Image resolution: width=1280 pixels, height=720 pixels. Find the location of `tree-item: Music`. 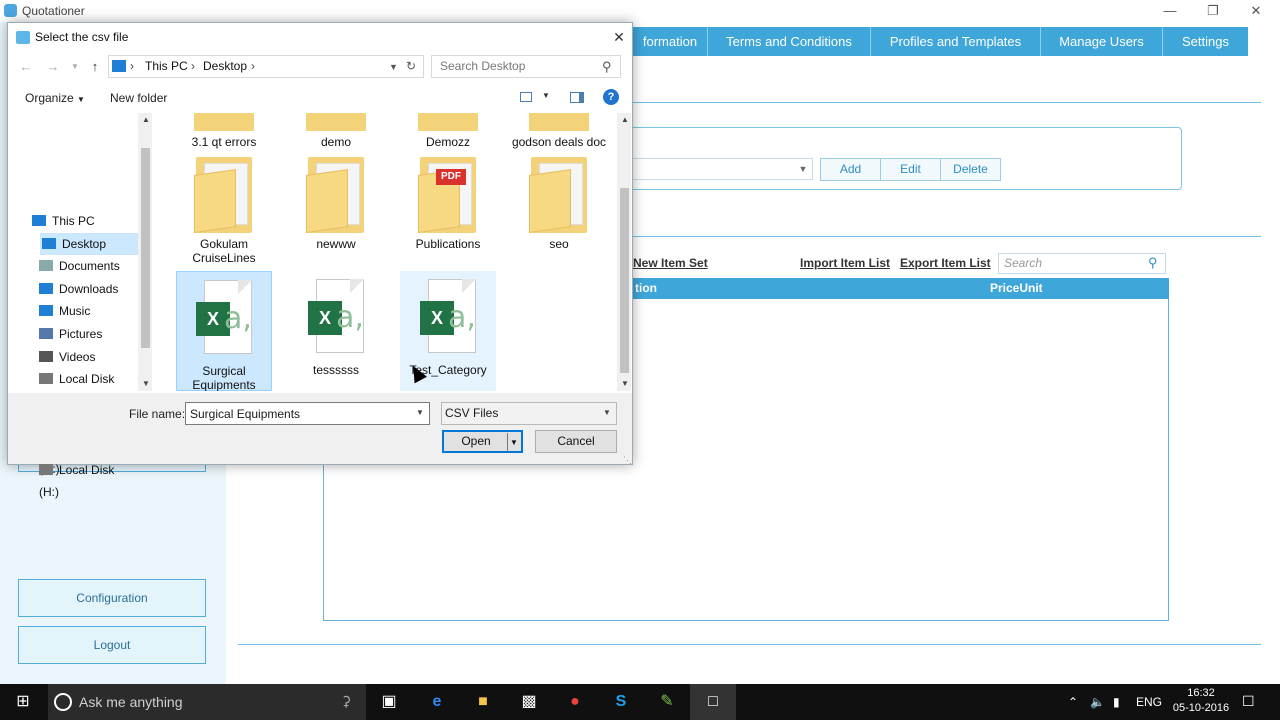

tree-item: Music is located at coordinates (87, 311).